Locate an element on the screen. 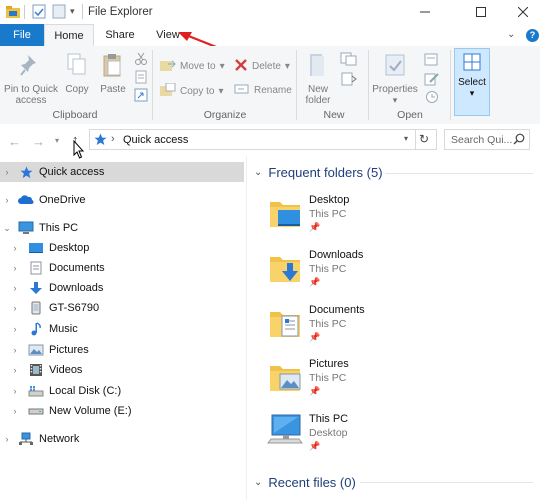 The width and height of the screenshot is (540, 500). open-icon is located at coordinates (432, 60).